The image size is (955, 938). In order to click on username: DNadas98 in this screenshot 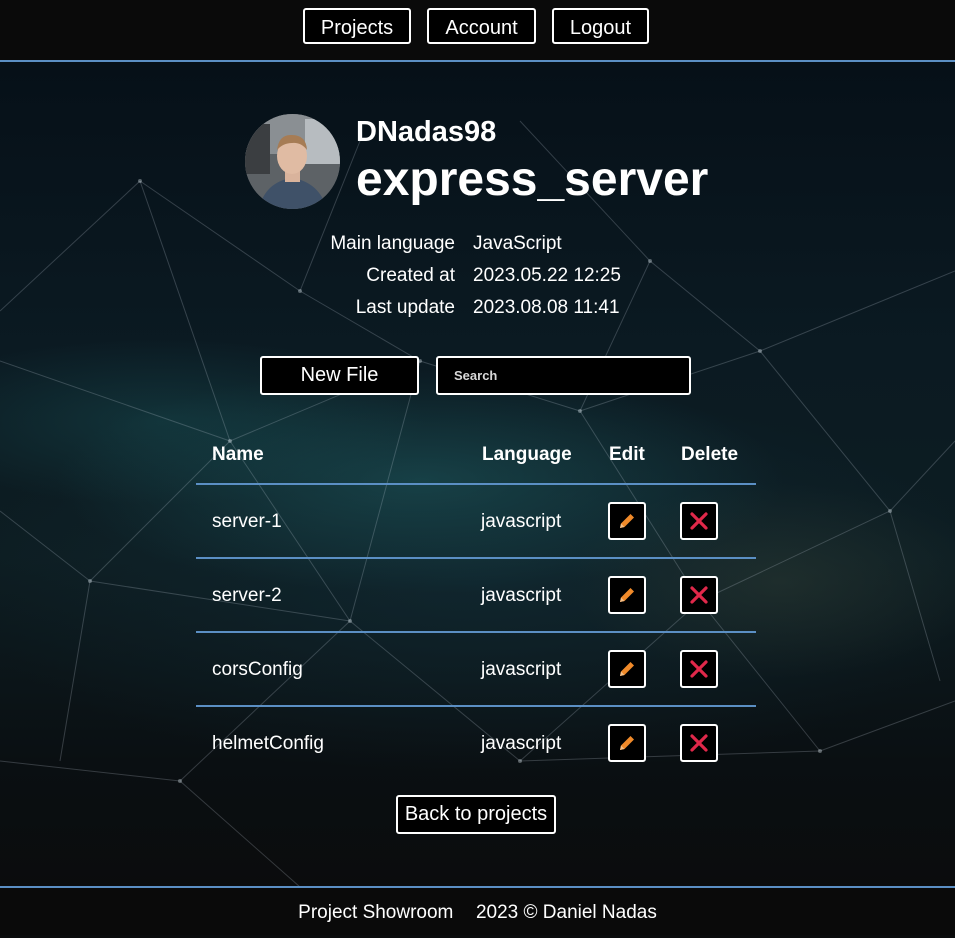, I will do `click(426, 132)`.